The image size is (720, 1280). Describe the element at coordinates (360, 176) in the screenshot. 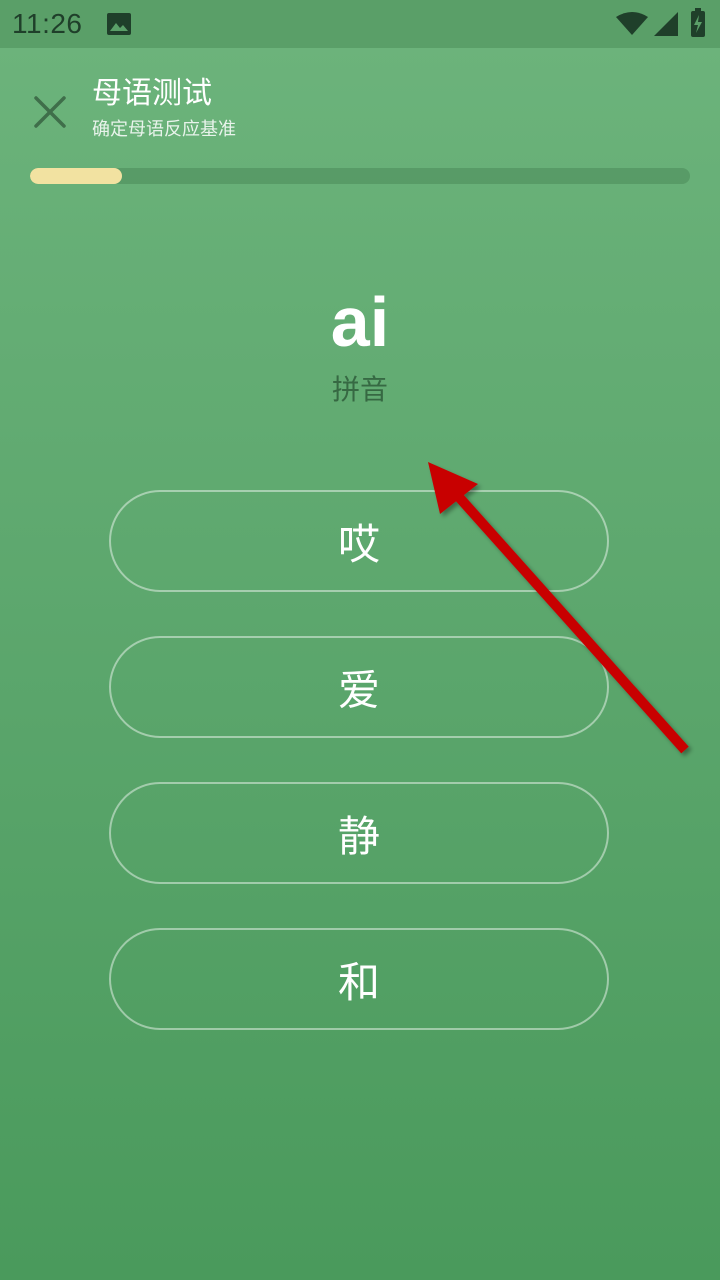

I see `progress-bar` at that location.